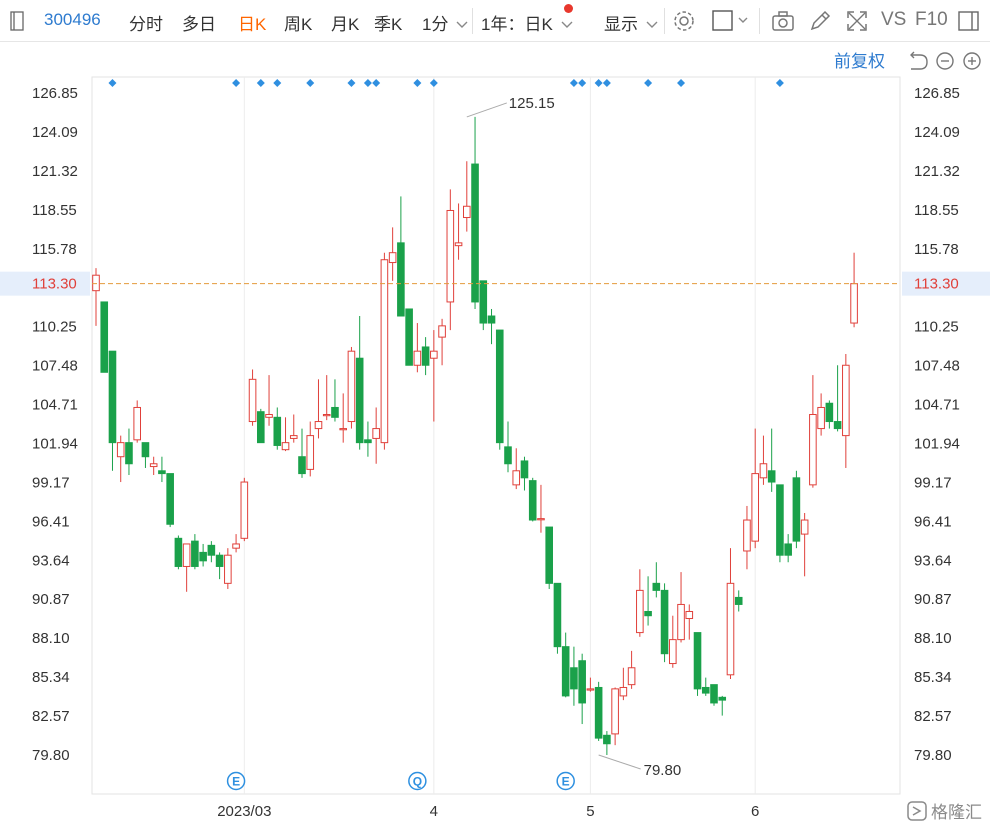 This screenshot has width=990, height=829. What do you see at coordinates (527, 22) in the screenshot?
I see `range-select: 1年：日K` at bounding box center [527, 22].